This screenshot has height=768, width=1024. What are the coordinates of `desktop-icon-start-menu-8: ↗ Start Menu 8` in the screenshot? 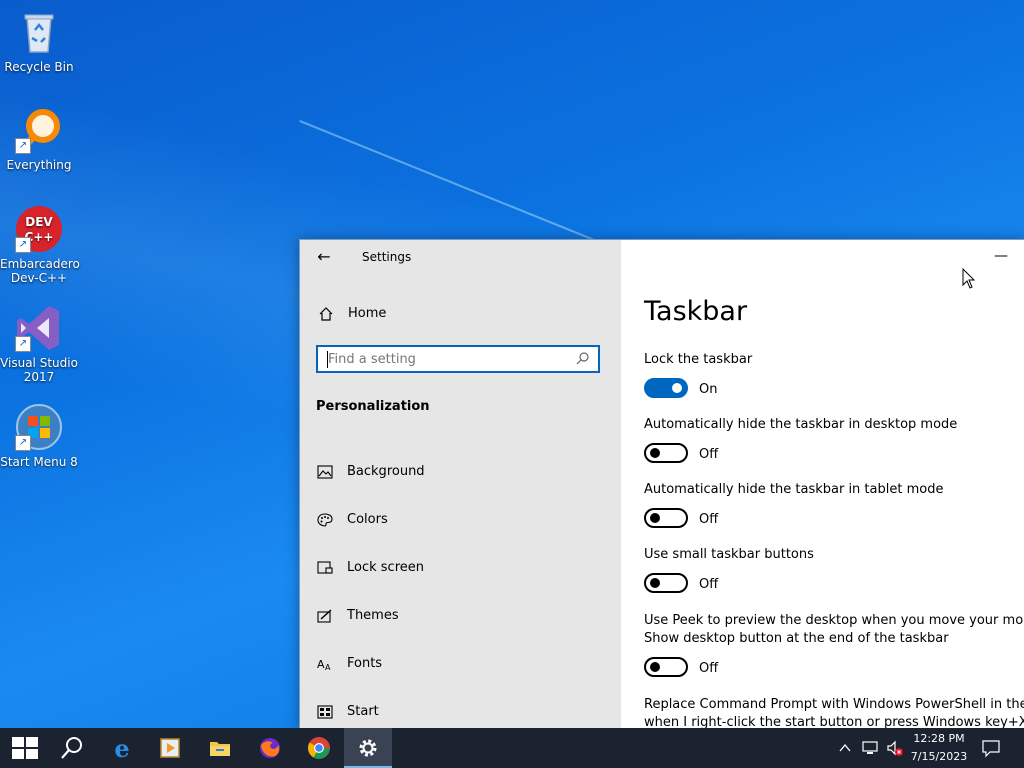 It's located at (39, 436).